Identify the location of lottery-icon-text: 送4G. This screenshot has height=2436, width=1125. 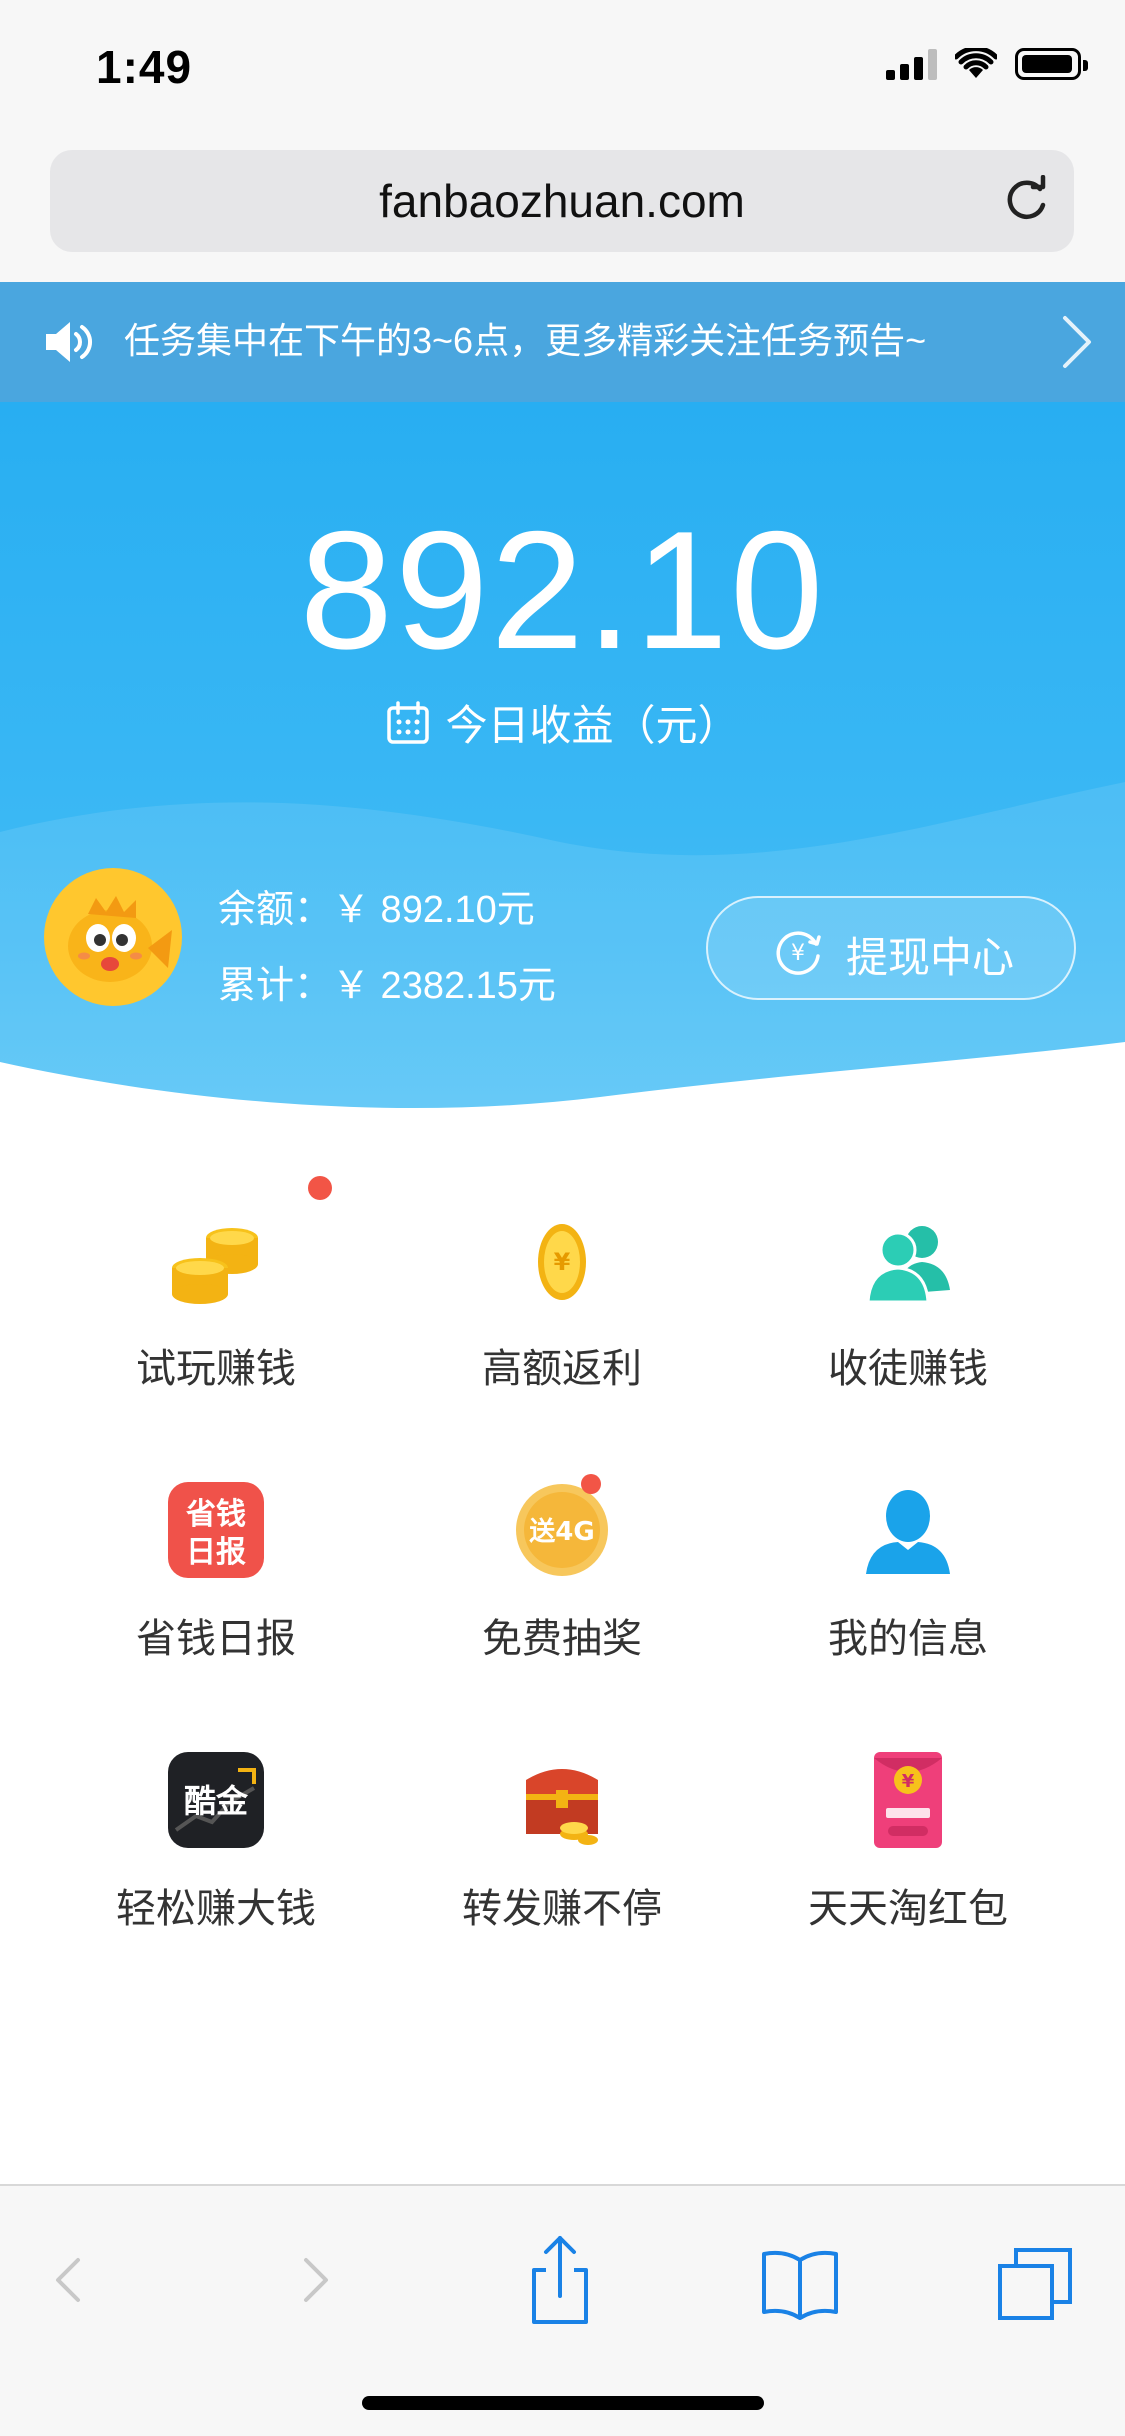
(561, 1532).